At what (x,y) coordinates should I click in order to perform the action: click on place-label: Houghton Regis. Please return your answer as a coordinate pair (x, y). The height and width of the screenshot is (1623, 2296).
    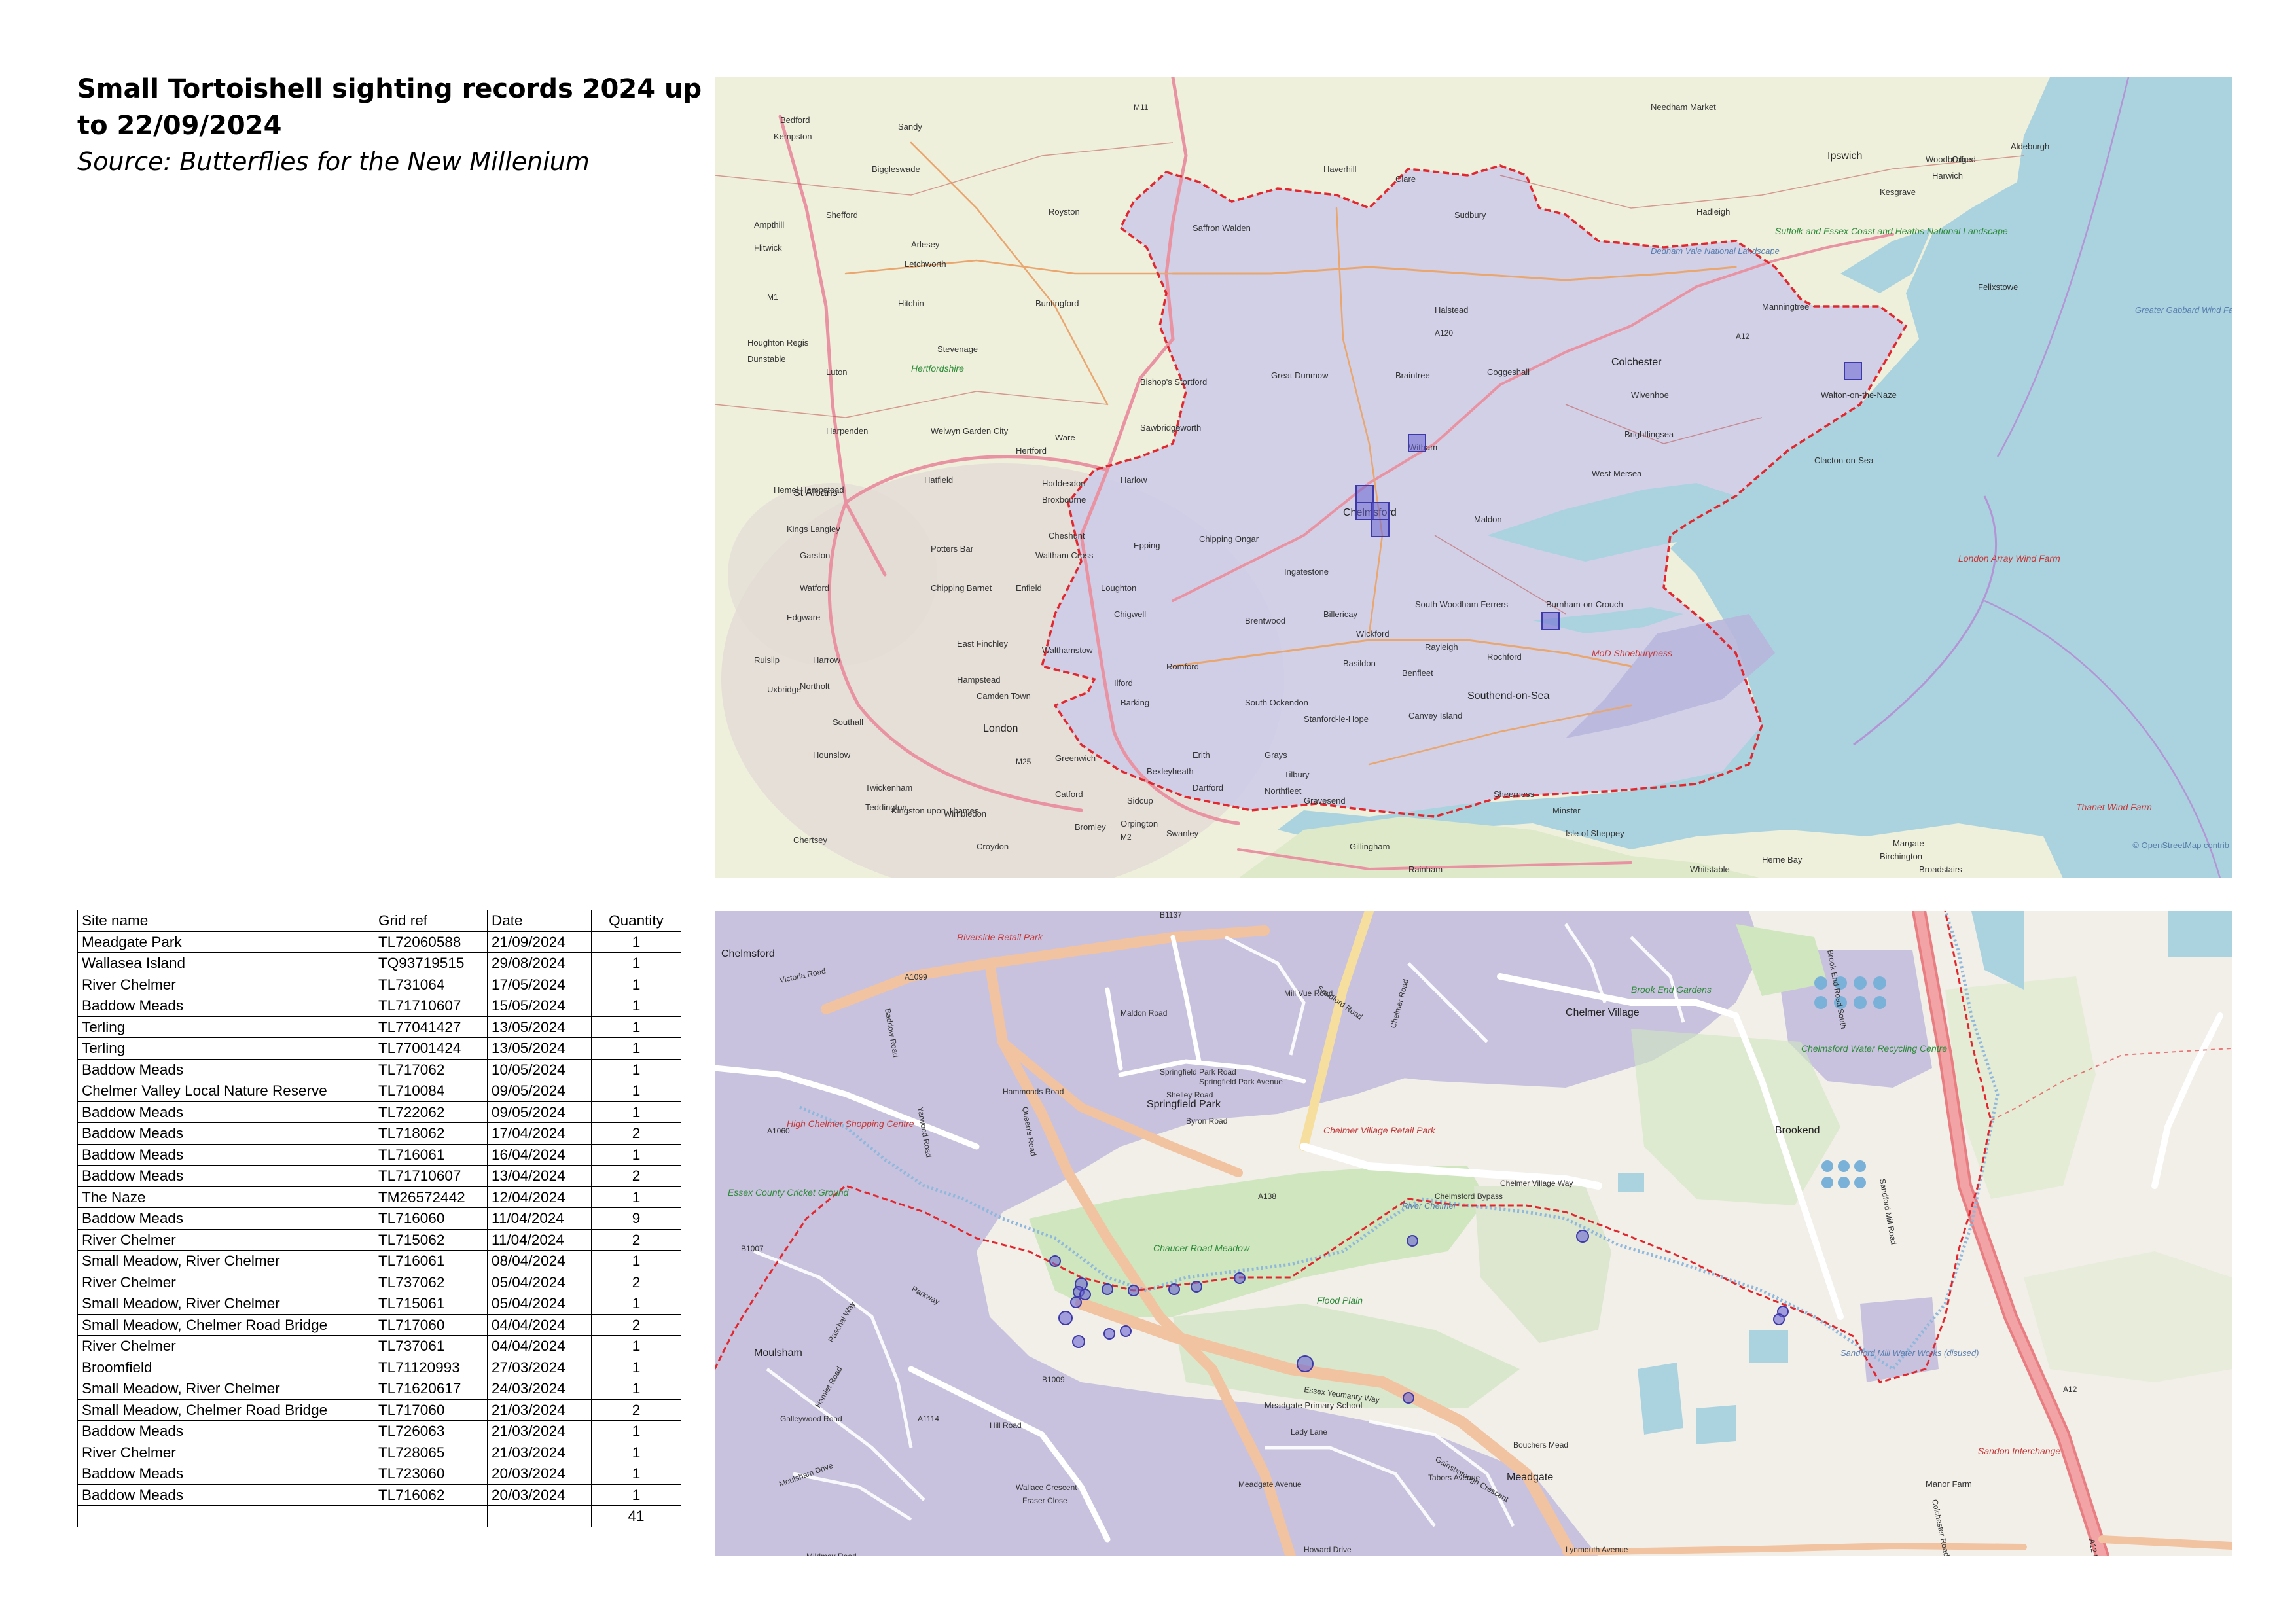
    Looking at the image, I should click on (778, 343).